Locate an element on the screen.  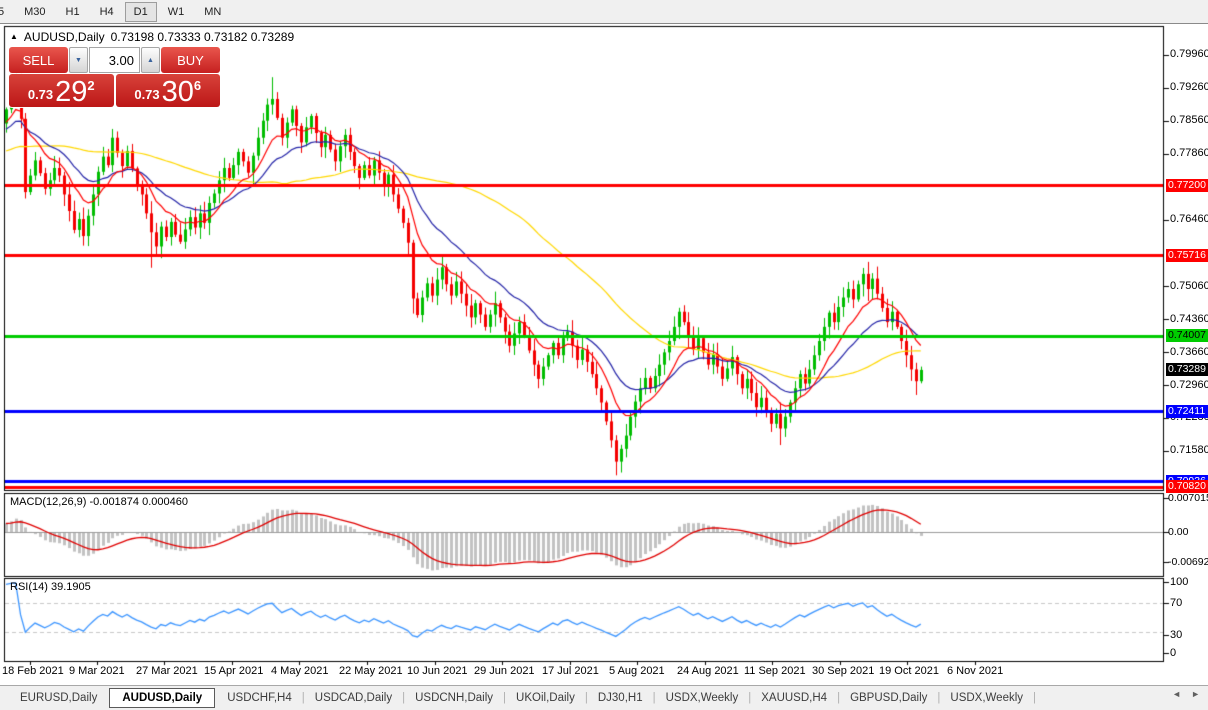
price-badge: 0.74007 is located at coordinates (1187, 336).